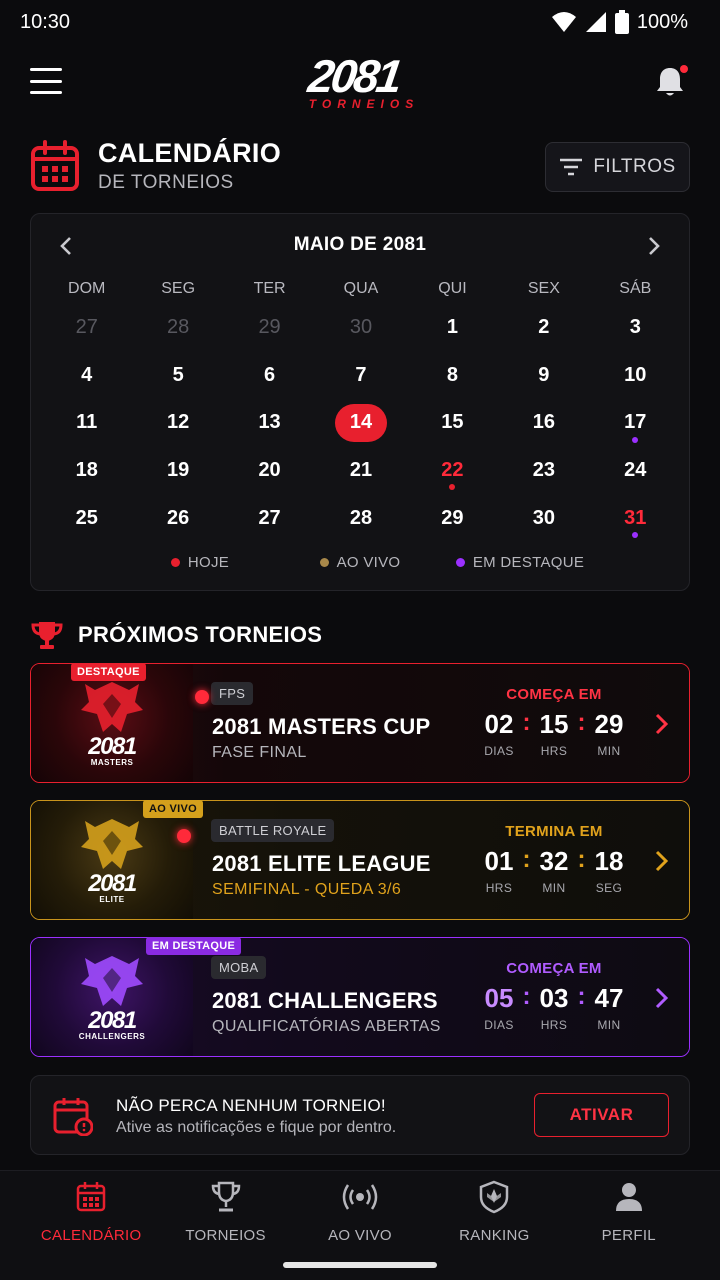 The height and width of the screenshot is (1280, 720). Describe the element at coordinates (189, 153) in the screenshot. I see `page-title: CALENDÁRIO` at that location.